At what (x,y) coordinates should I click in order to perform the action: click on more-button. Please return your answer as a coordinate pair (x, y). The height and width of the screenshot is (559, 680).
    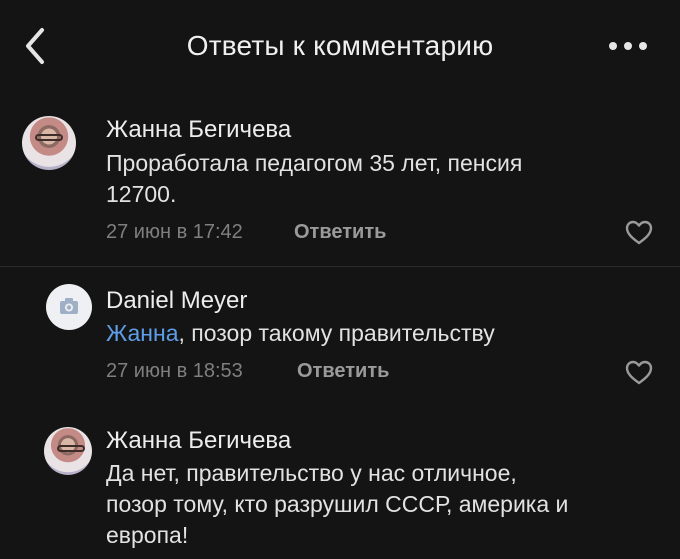
    Looking at the image, I should click on (628, 46).